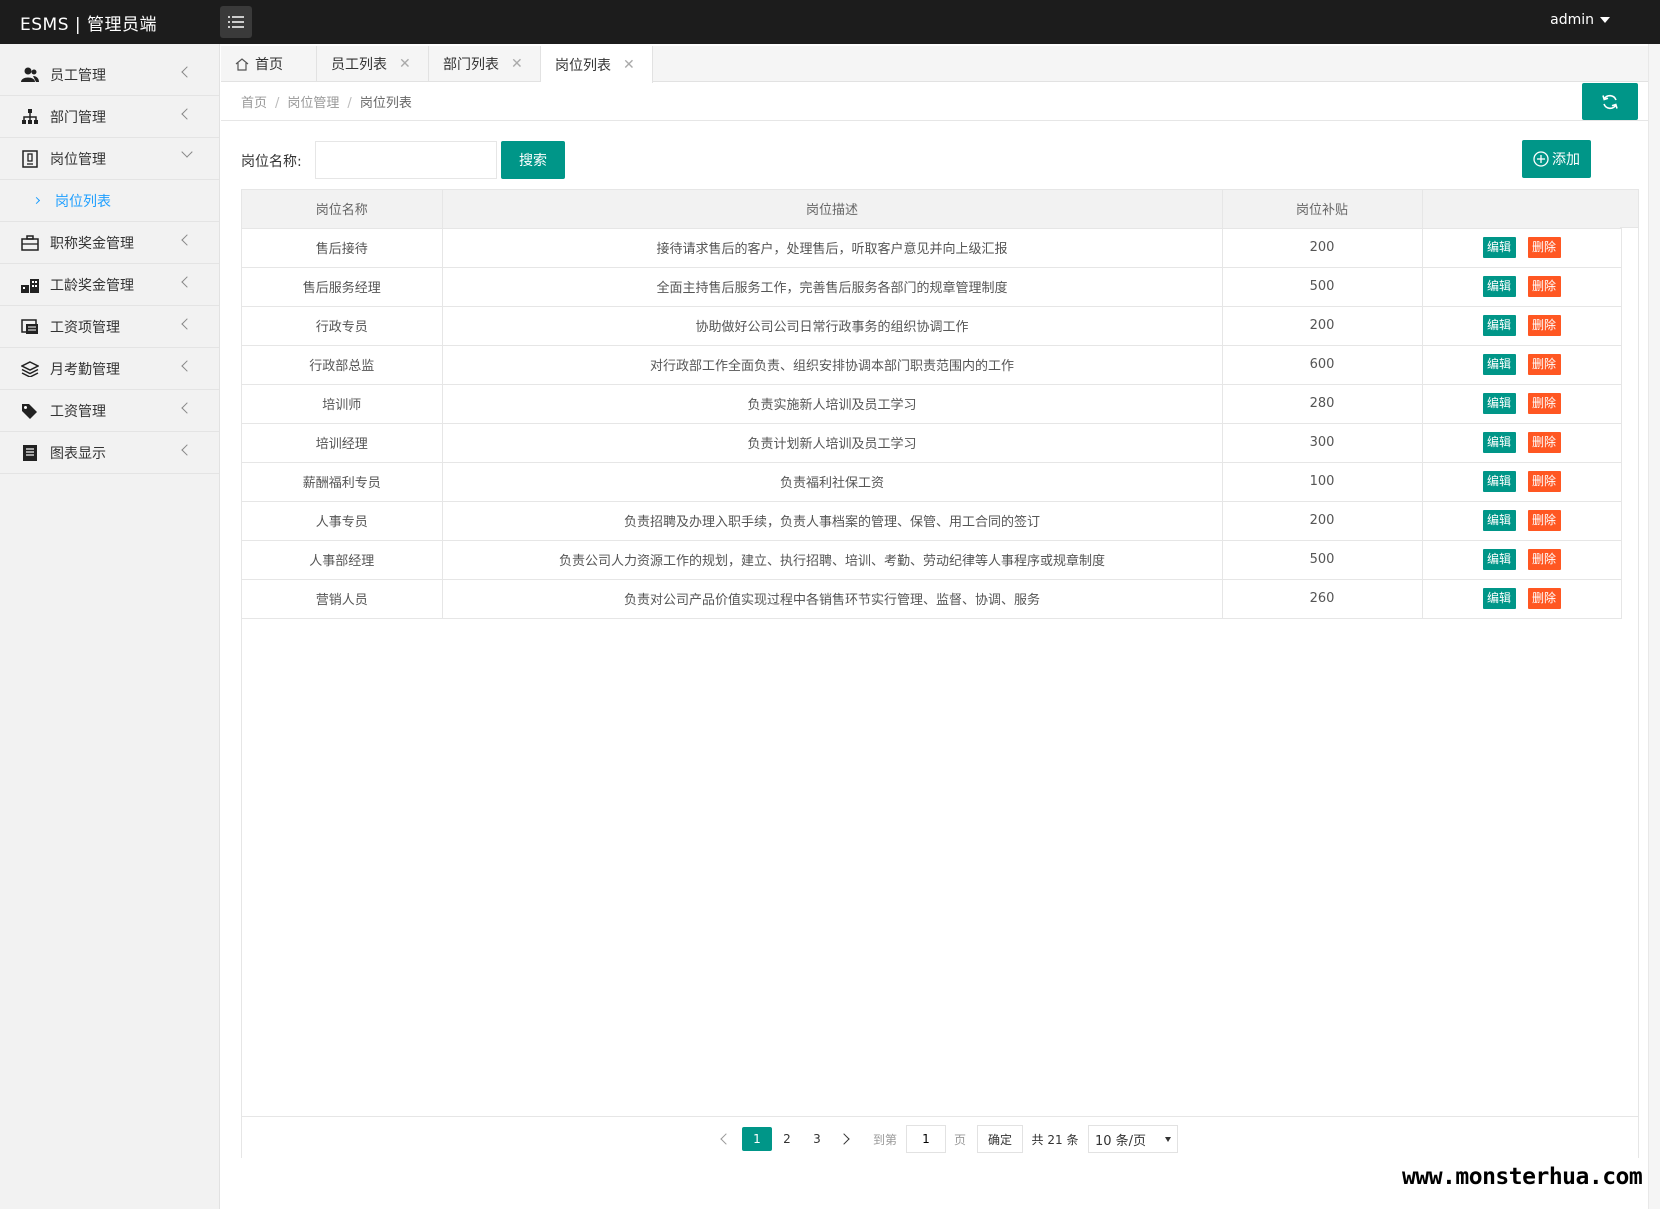  Describe the element at coordinates (830, 22) in the screenshot. I see `top-header: ESMS | 管理员端 admin` at that location.